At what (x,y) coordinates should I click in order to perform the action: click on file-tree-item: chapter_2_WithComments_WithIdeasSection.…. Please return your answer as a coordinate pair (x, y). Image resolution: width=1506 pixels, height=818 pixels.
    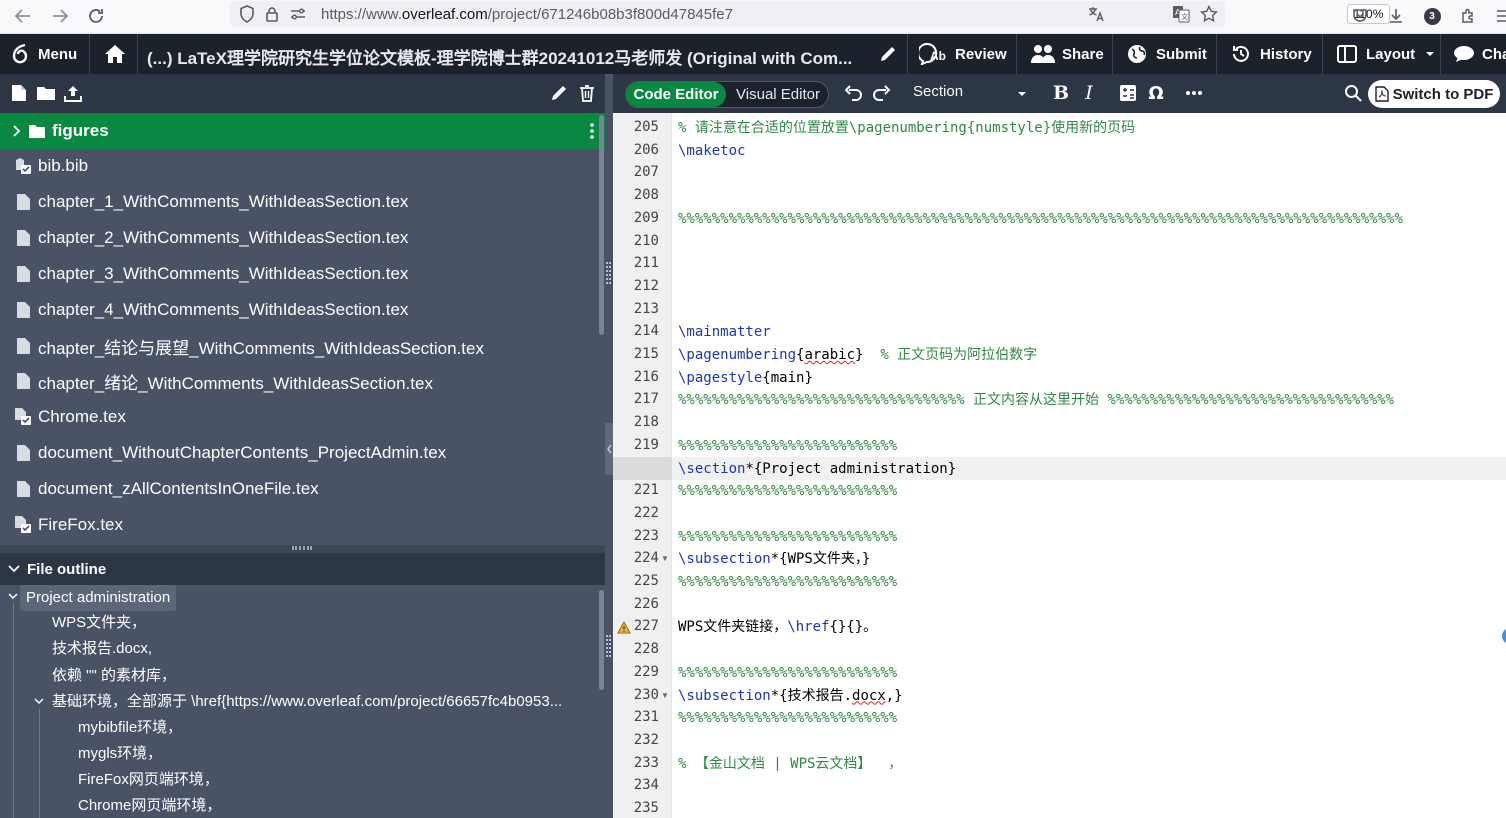
    Looking at the image, I should click on (302, 238).